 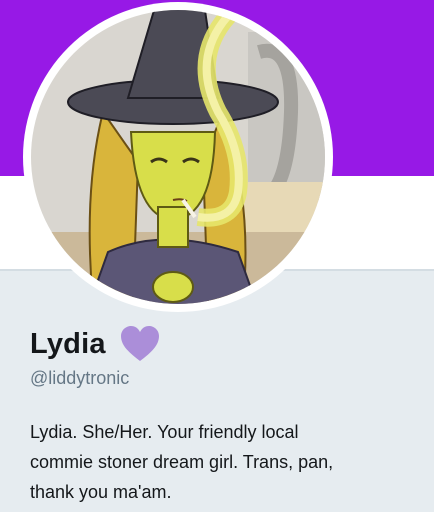 I want to click on profile-handle: @liddytronic, so click(x=79, y=378).